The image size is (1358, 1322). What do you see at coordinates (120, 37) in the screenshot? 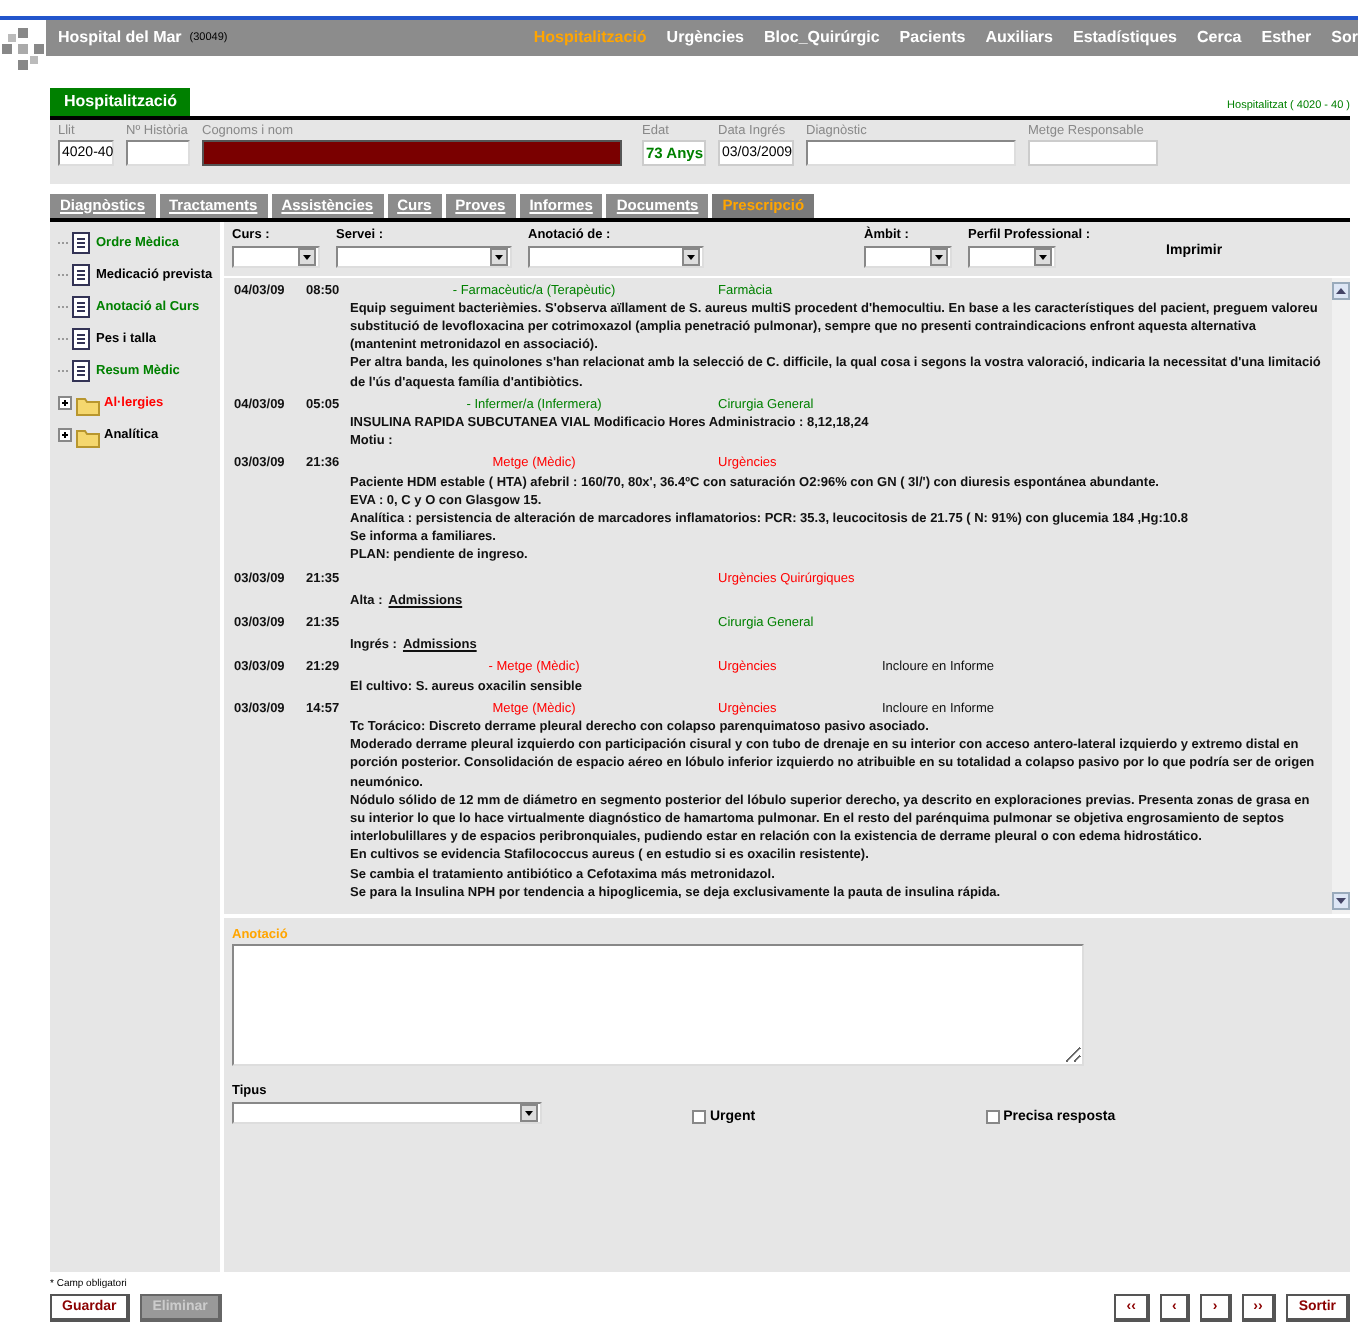
I see `app-title: Hospital del Mar` at bounding box center [120, 37].